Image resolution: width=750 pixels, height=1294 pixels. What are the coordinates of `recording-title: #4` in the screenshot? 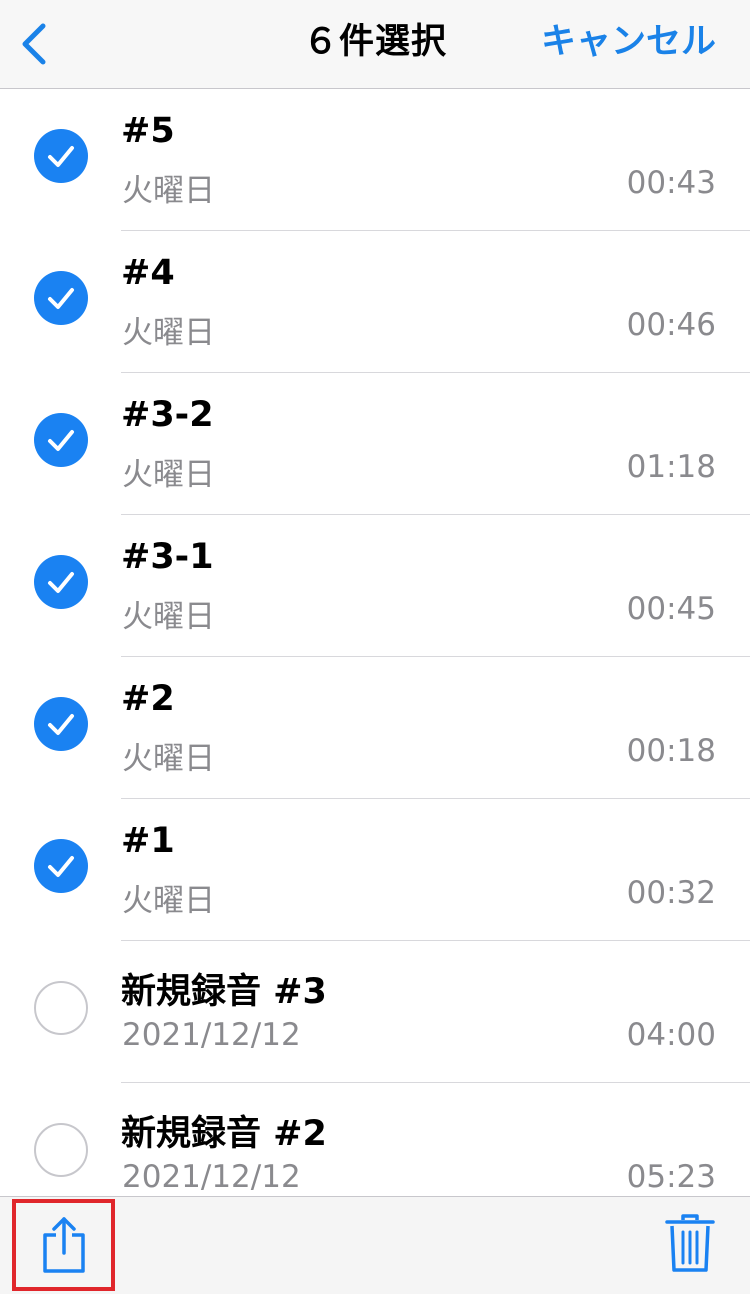 It's located at (148, 273).